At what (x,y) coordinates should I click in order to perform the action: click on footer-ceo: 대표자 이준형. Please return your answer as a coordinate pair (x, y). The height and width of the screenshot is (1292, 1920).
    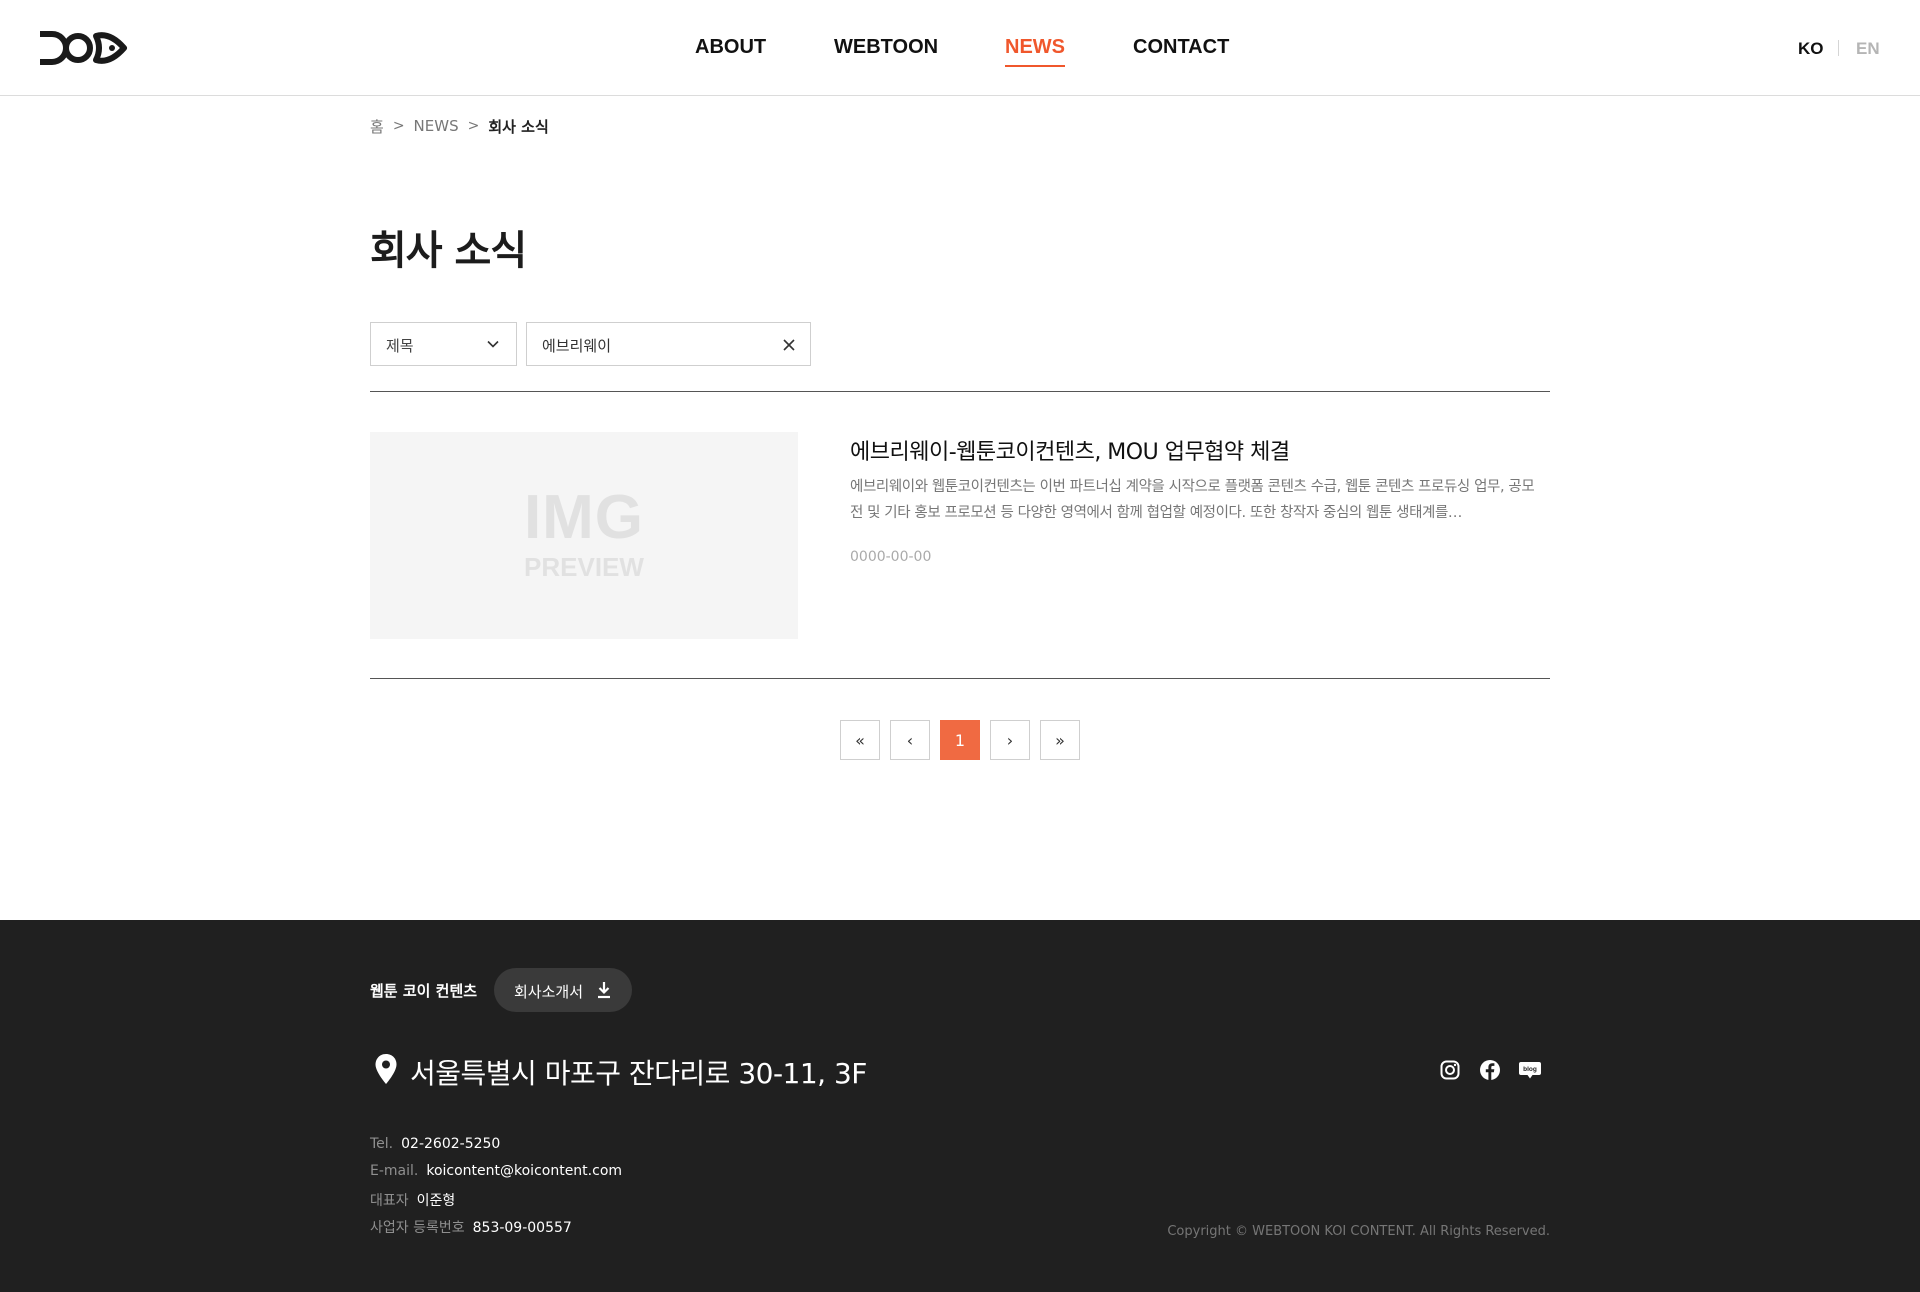
    Looking at the image, I should click on (412, 1200).